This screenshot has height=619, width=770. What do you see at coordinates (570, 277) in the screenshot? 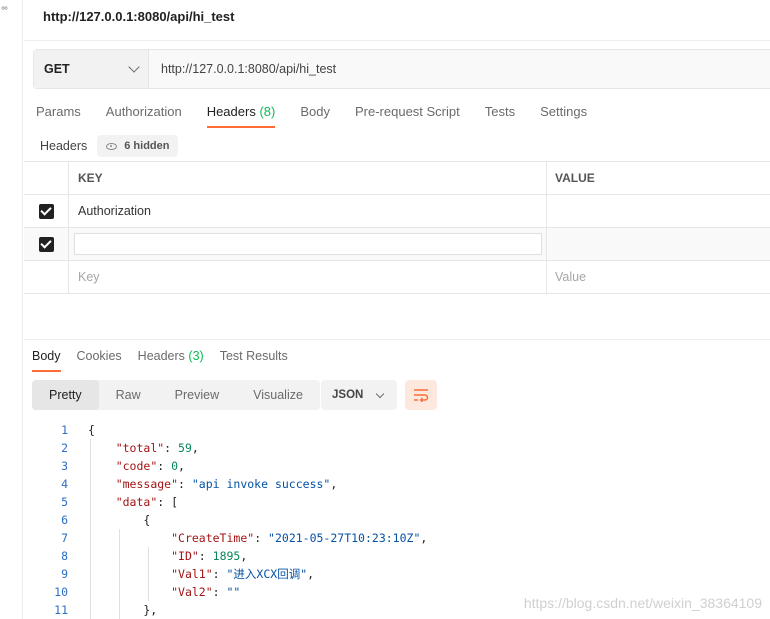
I see `value-placeholder: Value` at bounding box center [570, 277].